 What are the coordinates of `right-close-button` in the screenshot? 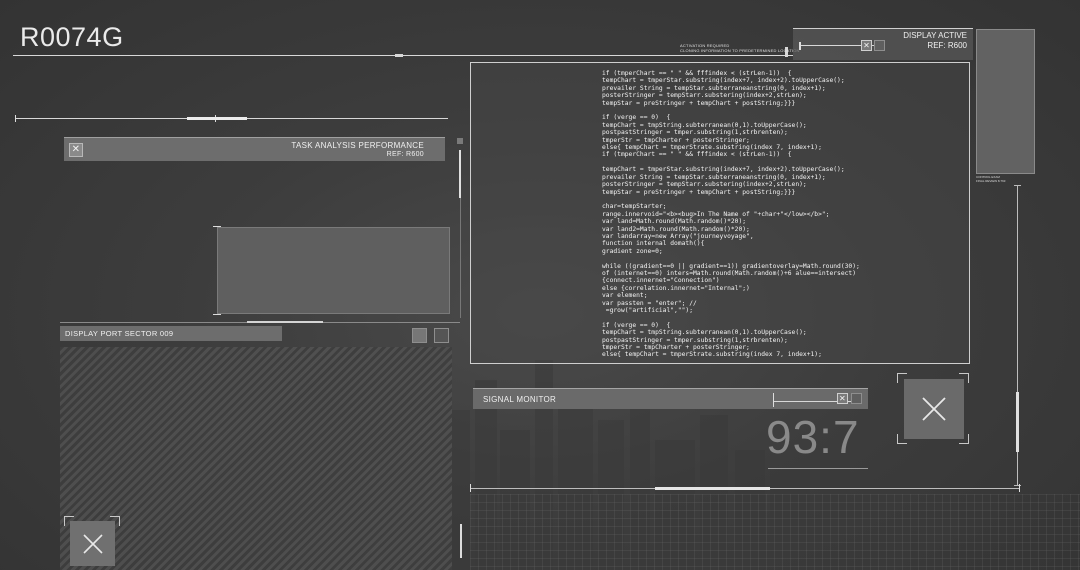 It's located at (934, 409).